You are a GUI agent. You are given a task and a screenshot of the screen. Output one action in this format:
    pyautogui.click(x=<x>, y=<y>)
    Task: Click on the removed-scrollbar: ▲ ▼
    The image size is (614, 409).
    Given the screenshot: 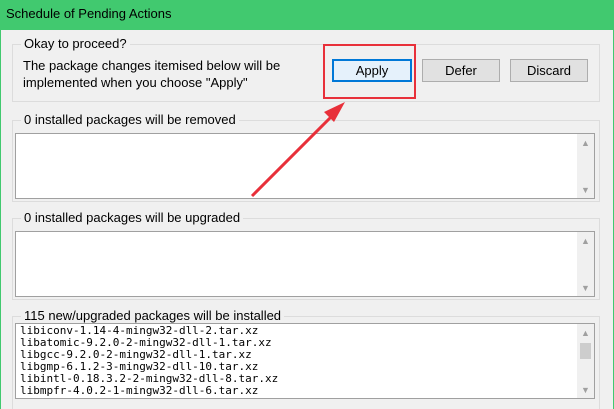 What is the action you would take?
    pyautogui.click(x=585, y=166)
    